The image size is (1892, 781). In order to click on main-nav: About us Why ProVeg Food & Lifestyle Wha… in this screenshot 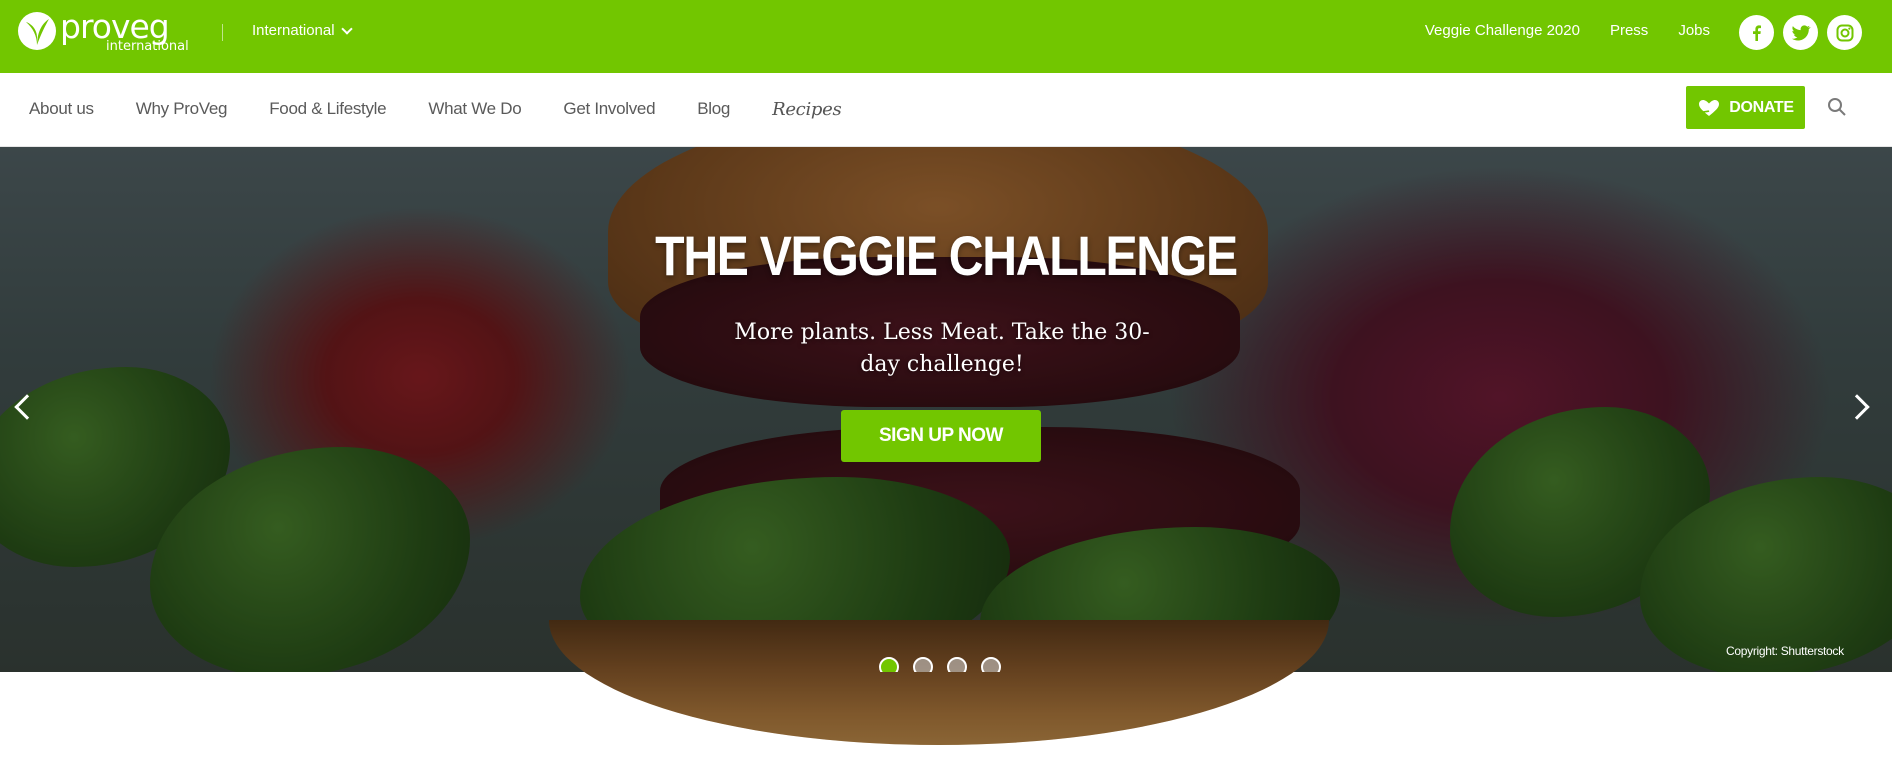, I will do `click(946, 110)`.